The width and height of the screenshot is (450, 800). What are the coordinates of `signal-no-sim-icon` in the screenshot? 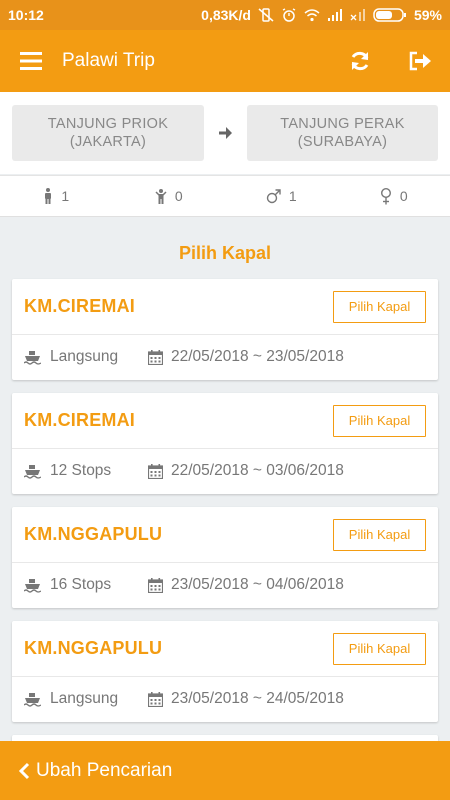 It's located at (357, 15).